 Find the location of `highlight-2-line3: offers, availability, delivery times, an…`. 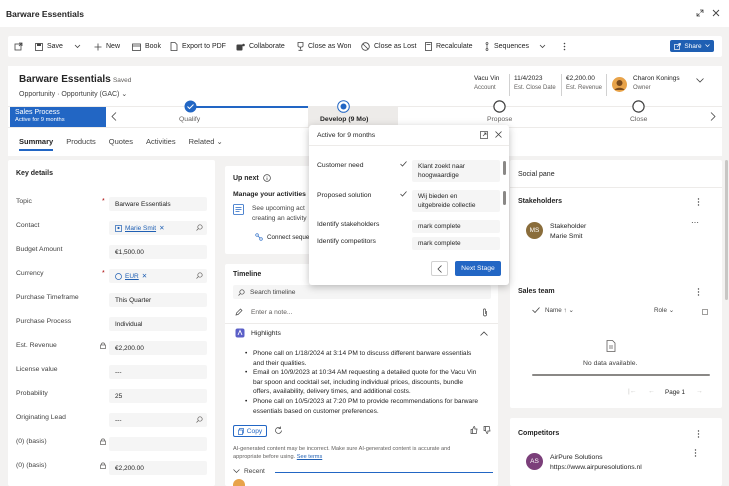

highlight-2-line3: offers, availability, delivery times, an… is located at coordinates (332, 392).